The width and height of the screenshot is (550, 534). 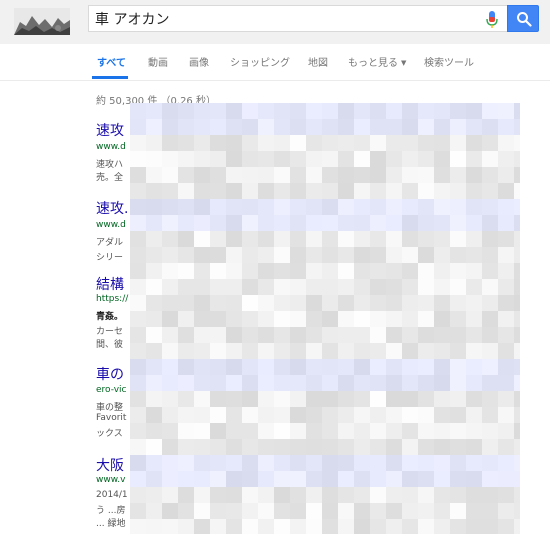 What do you see at coordinates (111, 390) in the screenshot?
I see `result-url: ero-vic` at bounding box center [111, 390].